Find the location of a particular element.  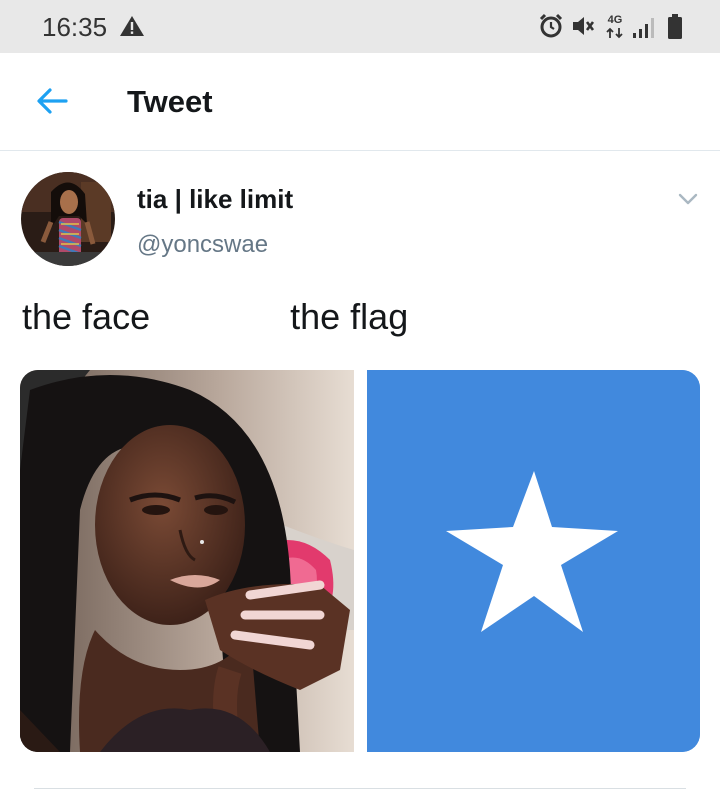

alarm-icon is located at coordinates (551, 25).